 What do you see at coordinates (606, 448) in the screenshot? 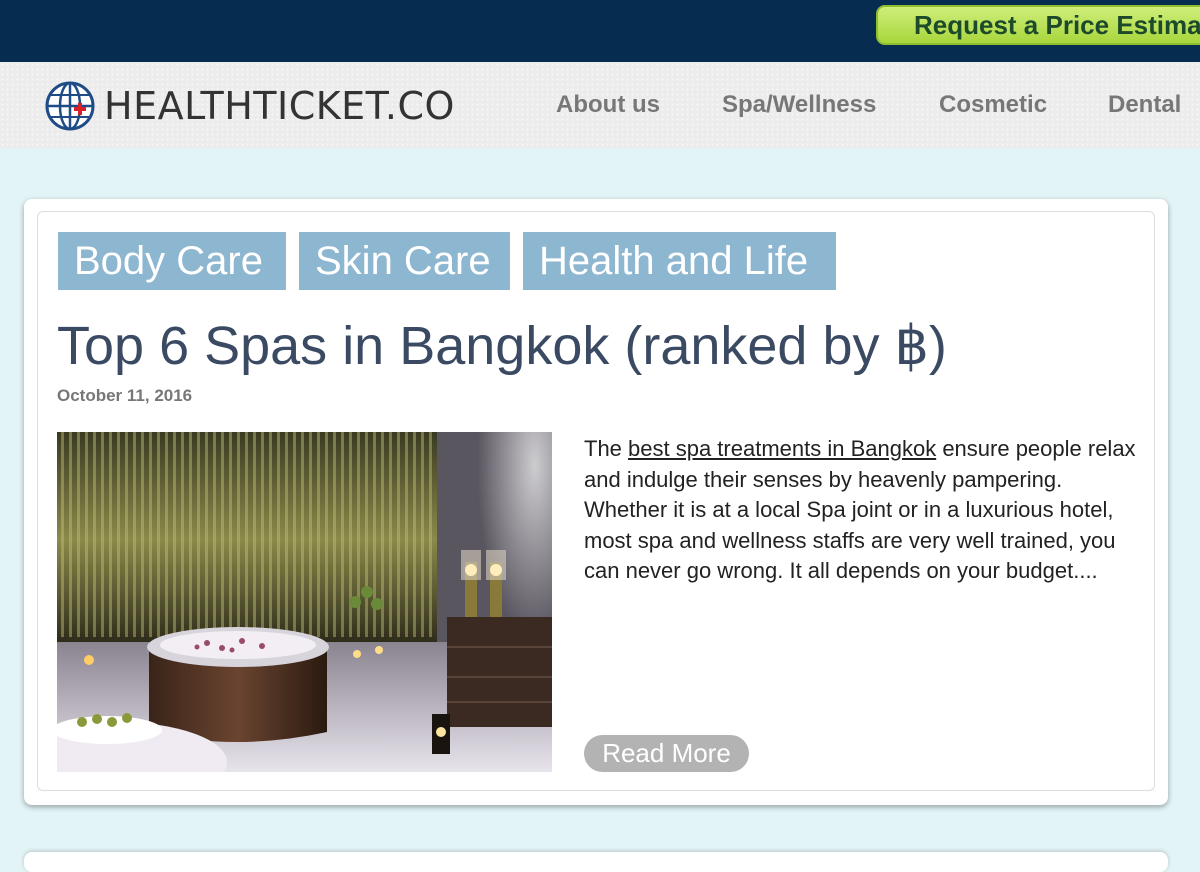
I see `excerpt-lead: The` at bounding box center [606, 448].